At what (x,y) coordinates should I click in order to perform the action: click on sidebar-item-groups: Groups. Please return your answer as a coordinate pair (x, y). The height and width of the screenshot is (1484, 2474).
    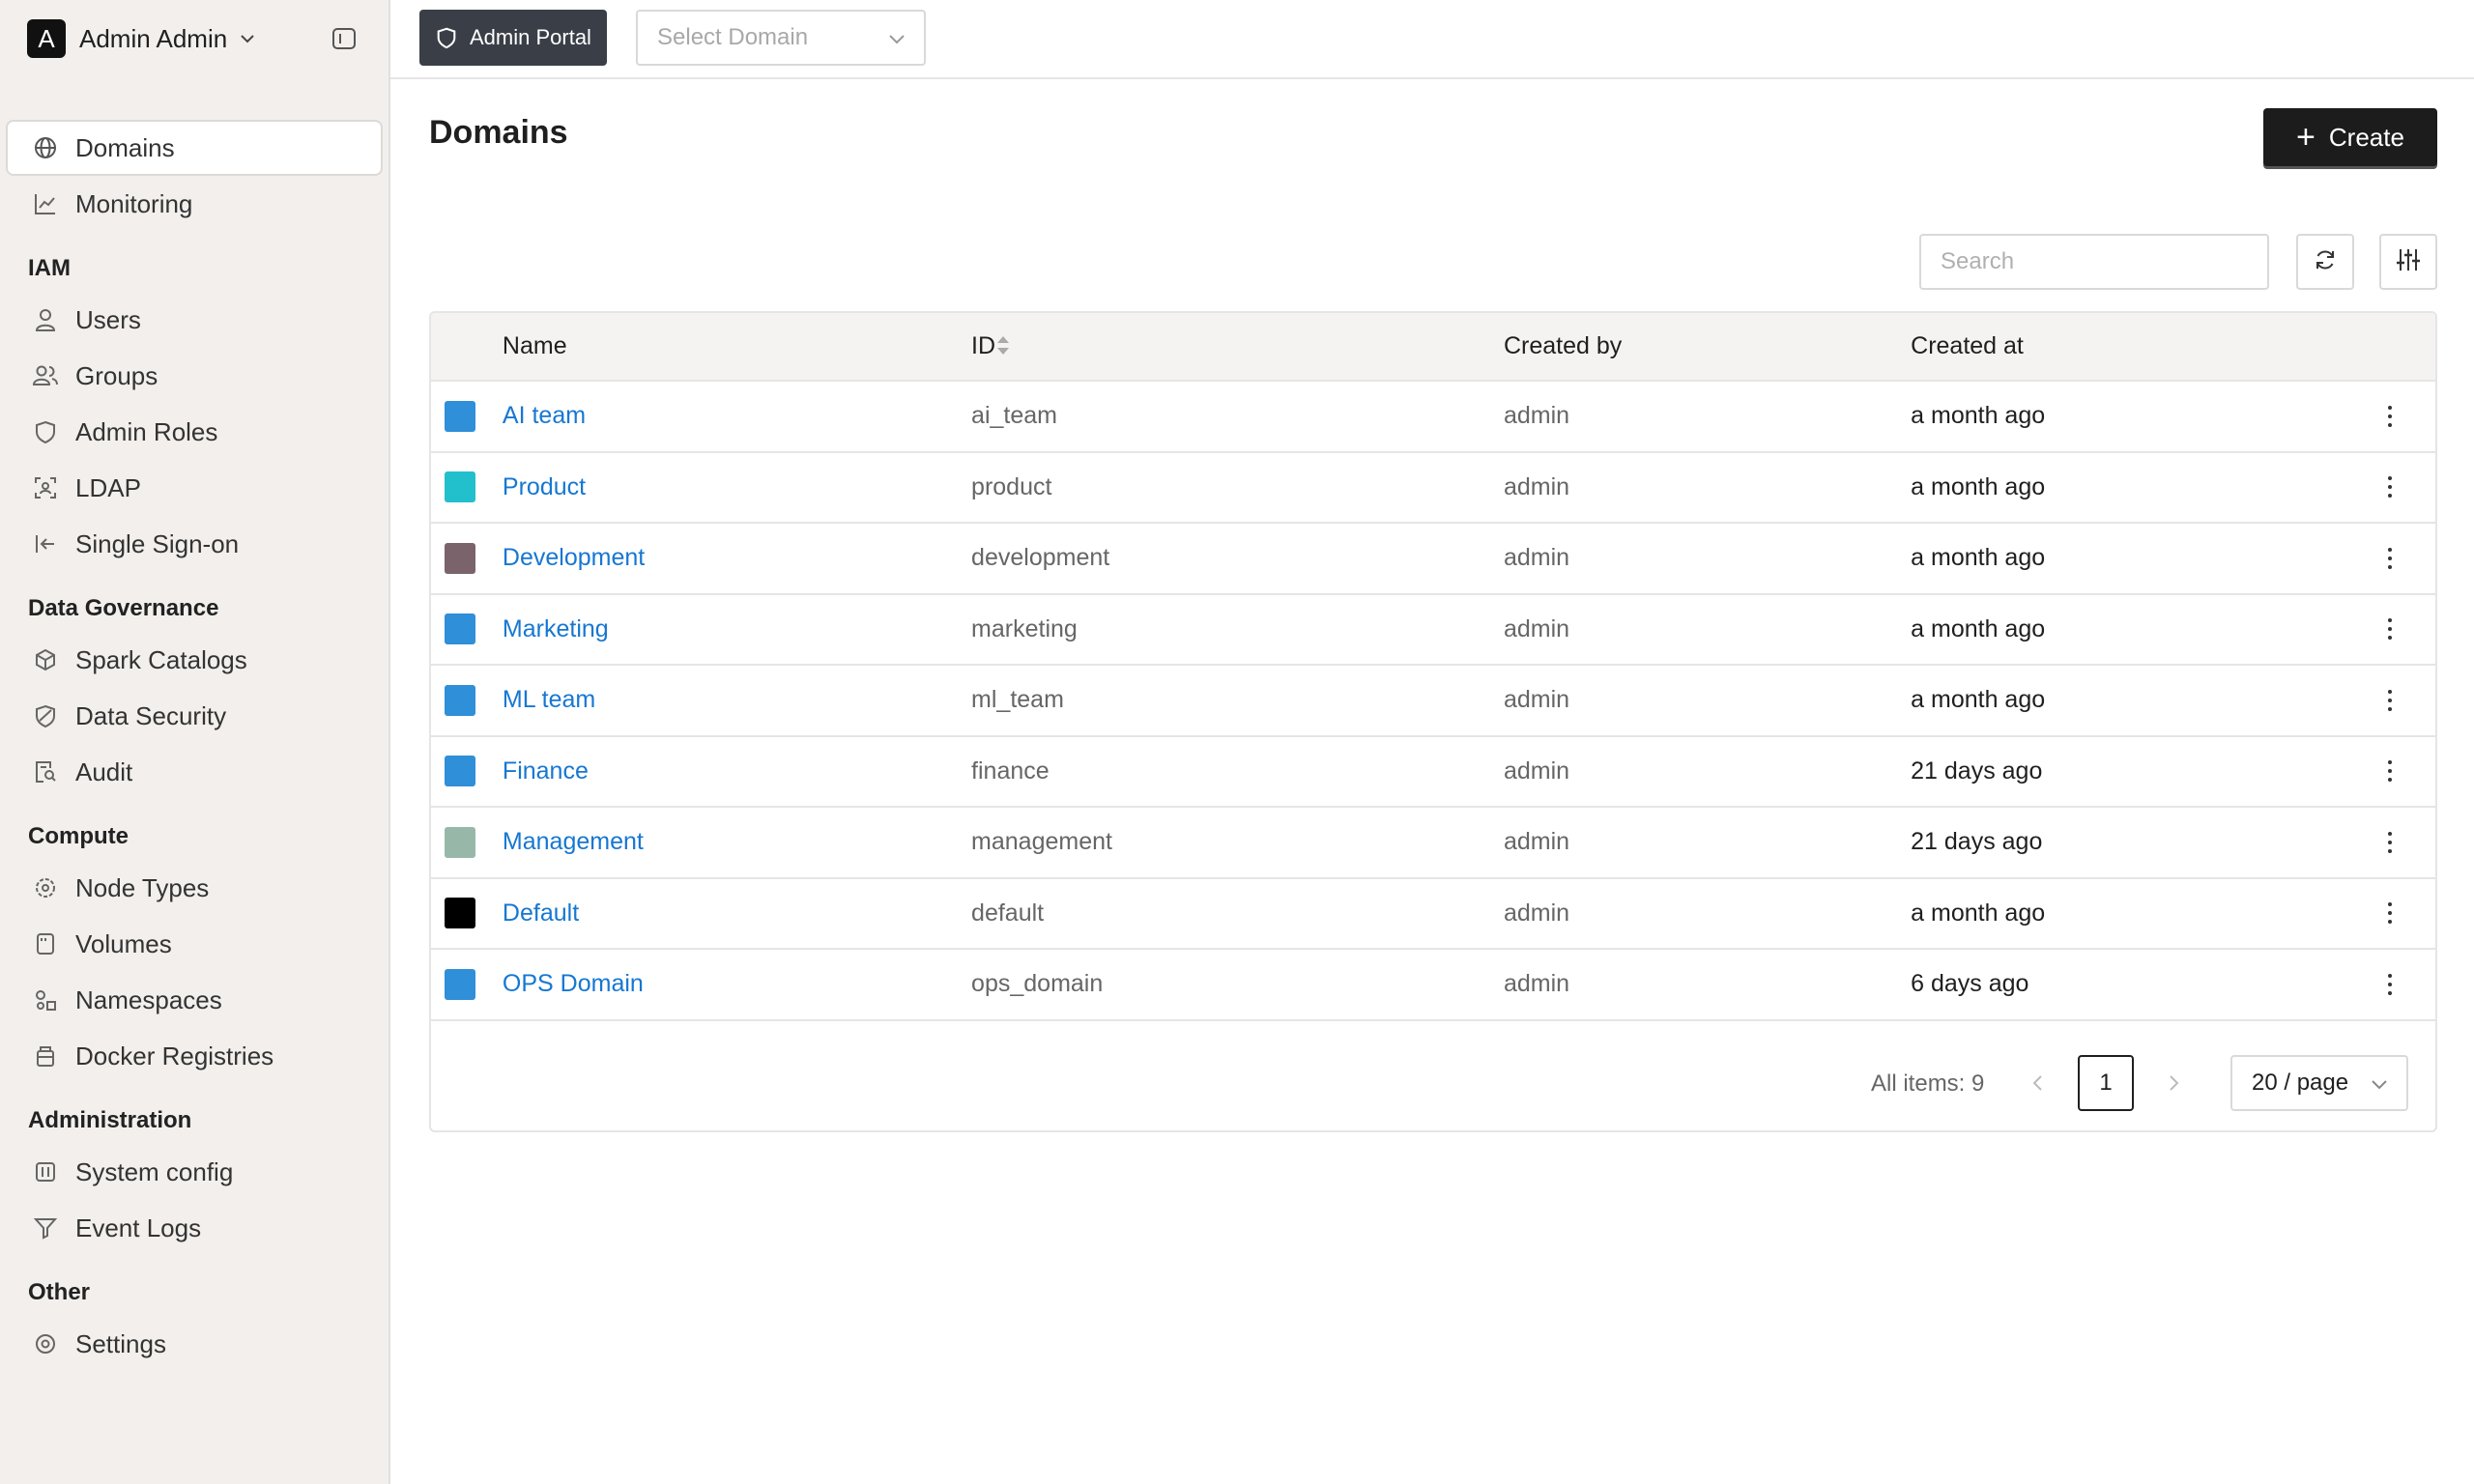
    Looking at the image, I should click on (194, 376).